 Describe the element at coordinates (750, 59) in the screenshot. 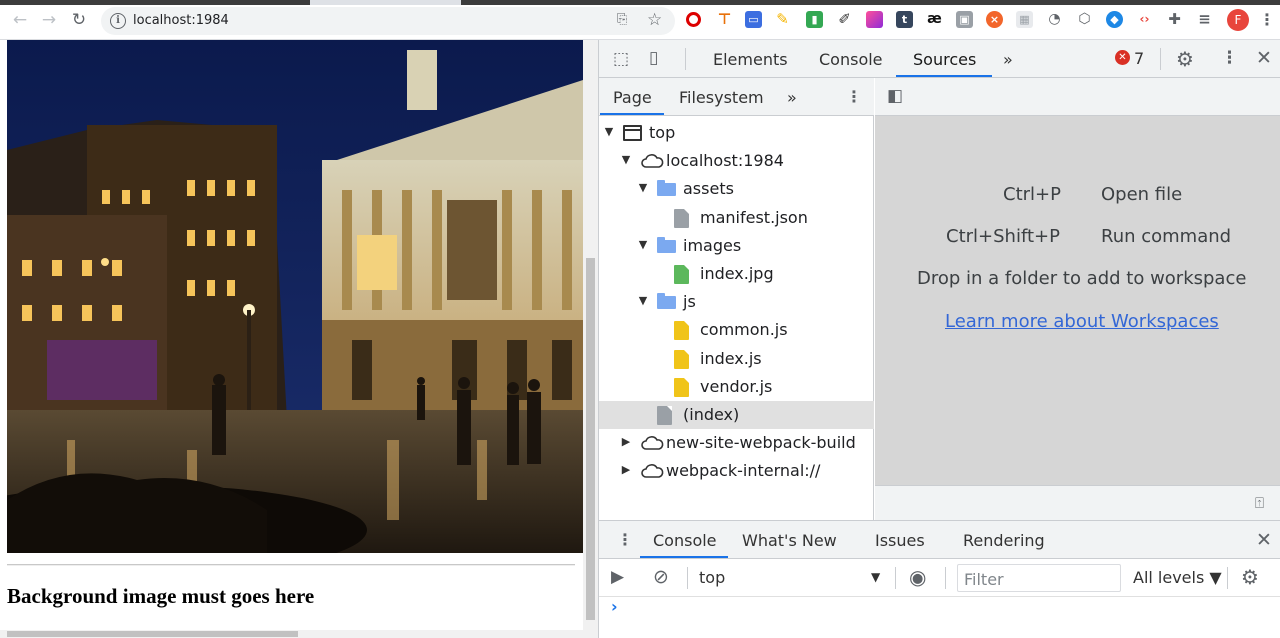

I see `tab-elements: Elements` at that location.